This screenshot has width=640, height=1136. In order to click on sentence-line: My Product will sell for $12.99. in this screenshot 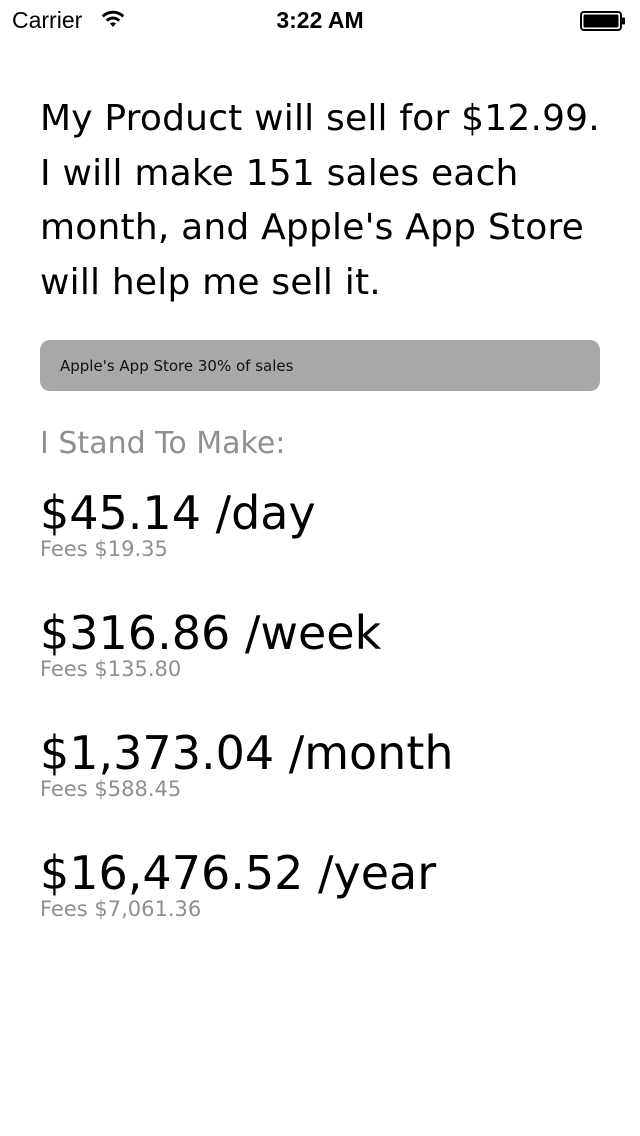, I will do `click(320, 118)`.